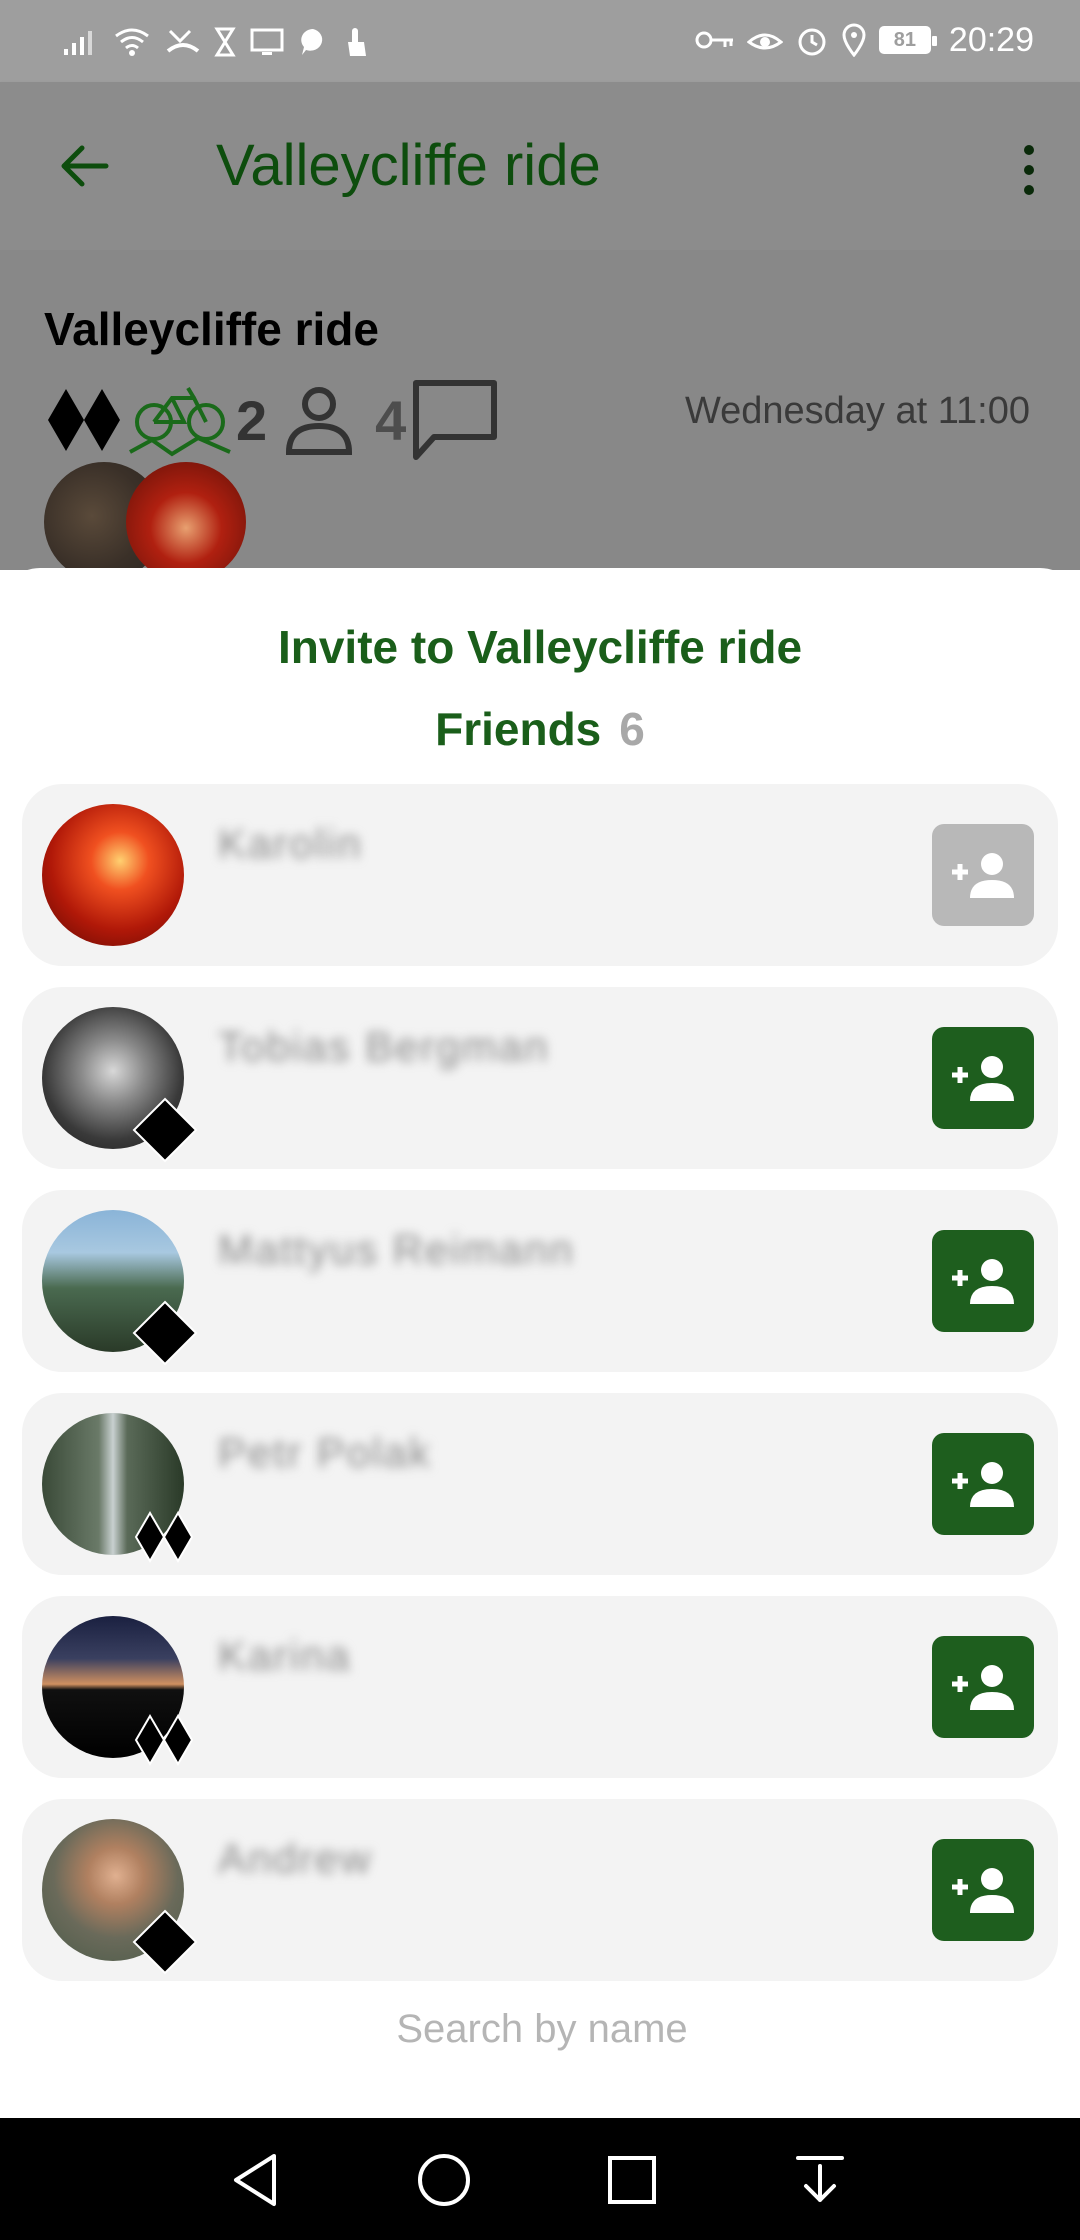  Describe the element at coordinates (78, 43) in the screenshot. I see `signal-icon` at that location.